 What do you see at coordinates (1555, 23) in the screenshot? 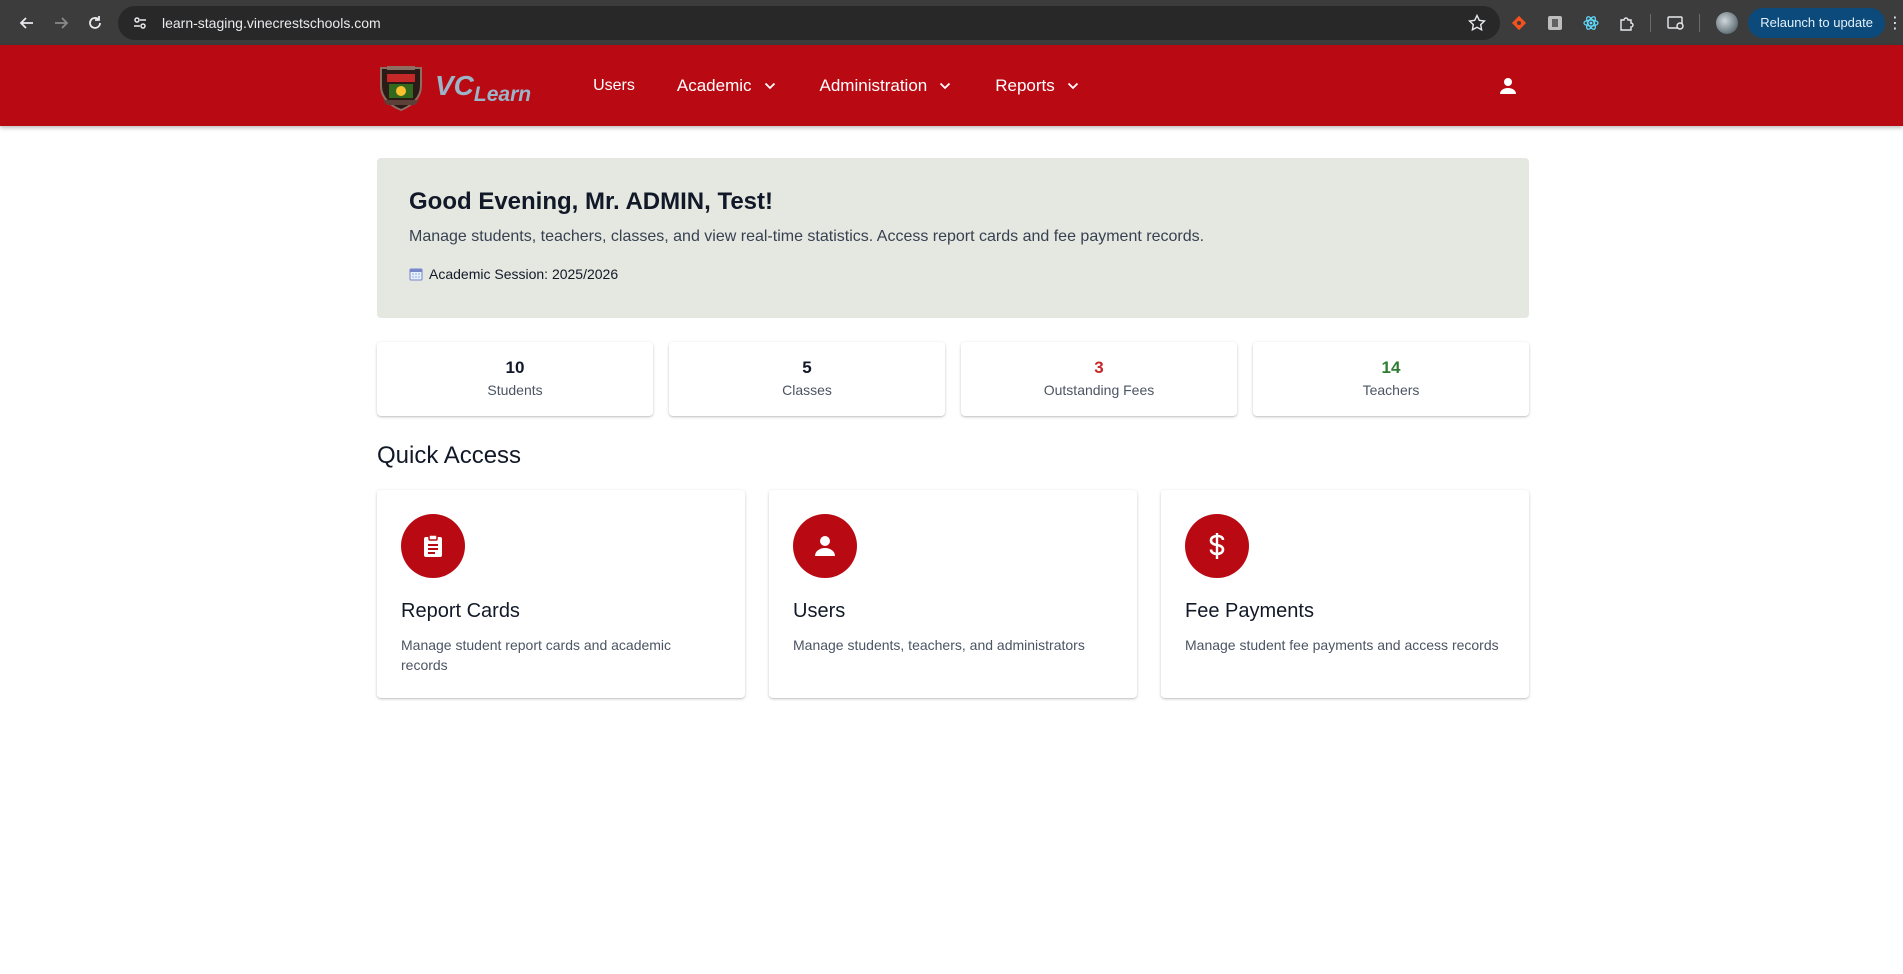
I see `extension-square-icon` at bounding box center [1555, 23].